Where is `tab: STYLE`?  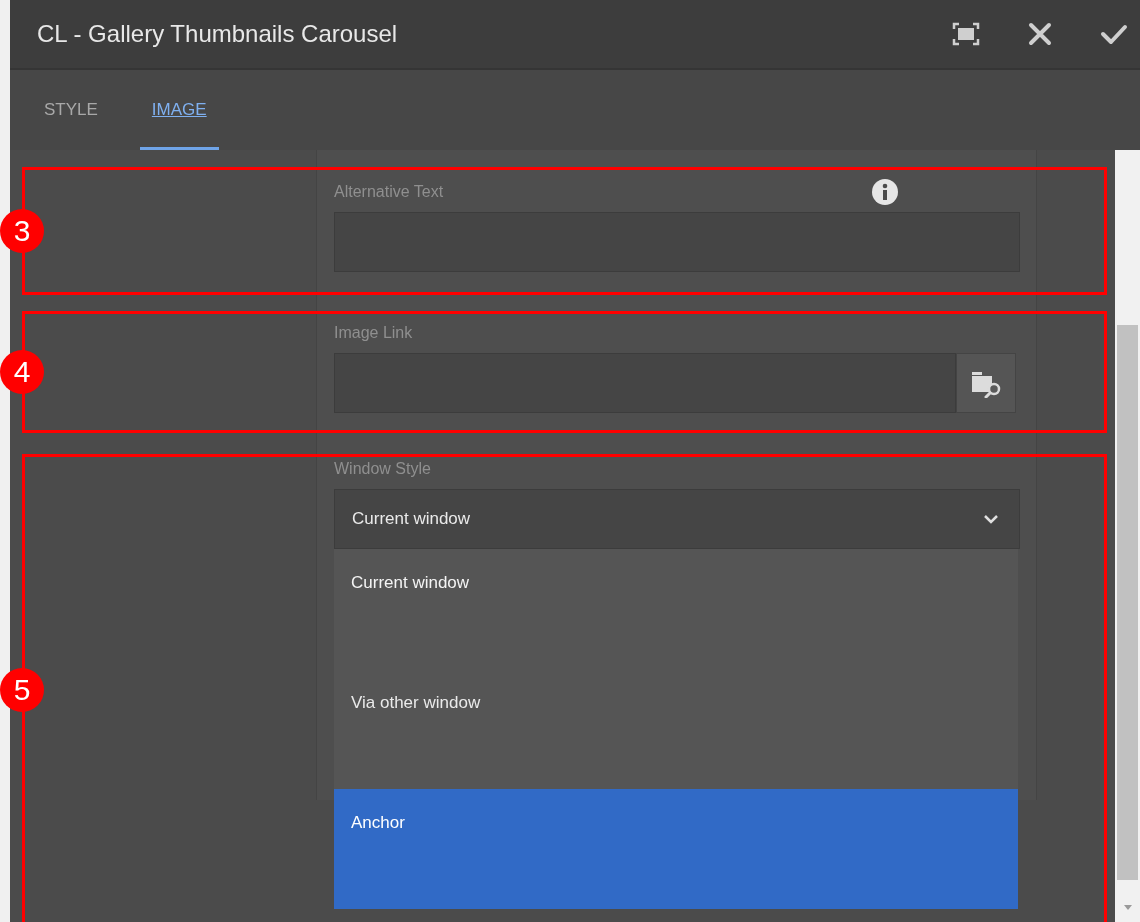
tab: STYLE is located at coordinates (71, 111).